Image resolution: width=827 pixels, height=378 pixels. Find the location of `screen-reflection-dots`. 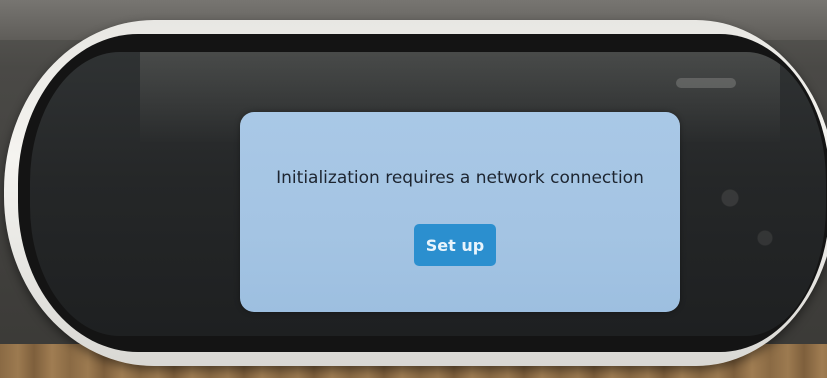

screen-reflection-dots is located at coordinates (751, 222).